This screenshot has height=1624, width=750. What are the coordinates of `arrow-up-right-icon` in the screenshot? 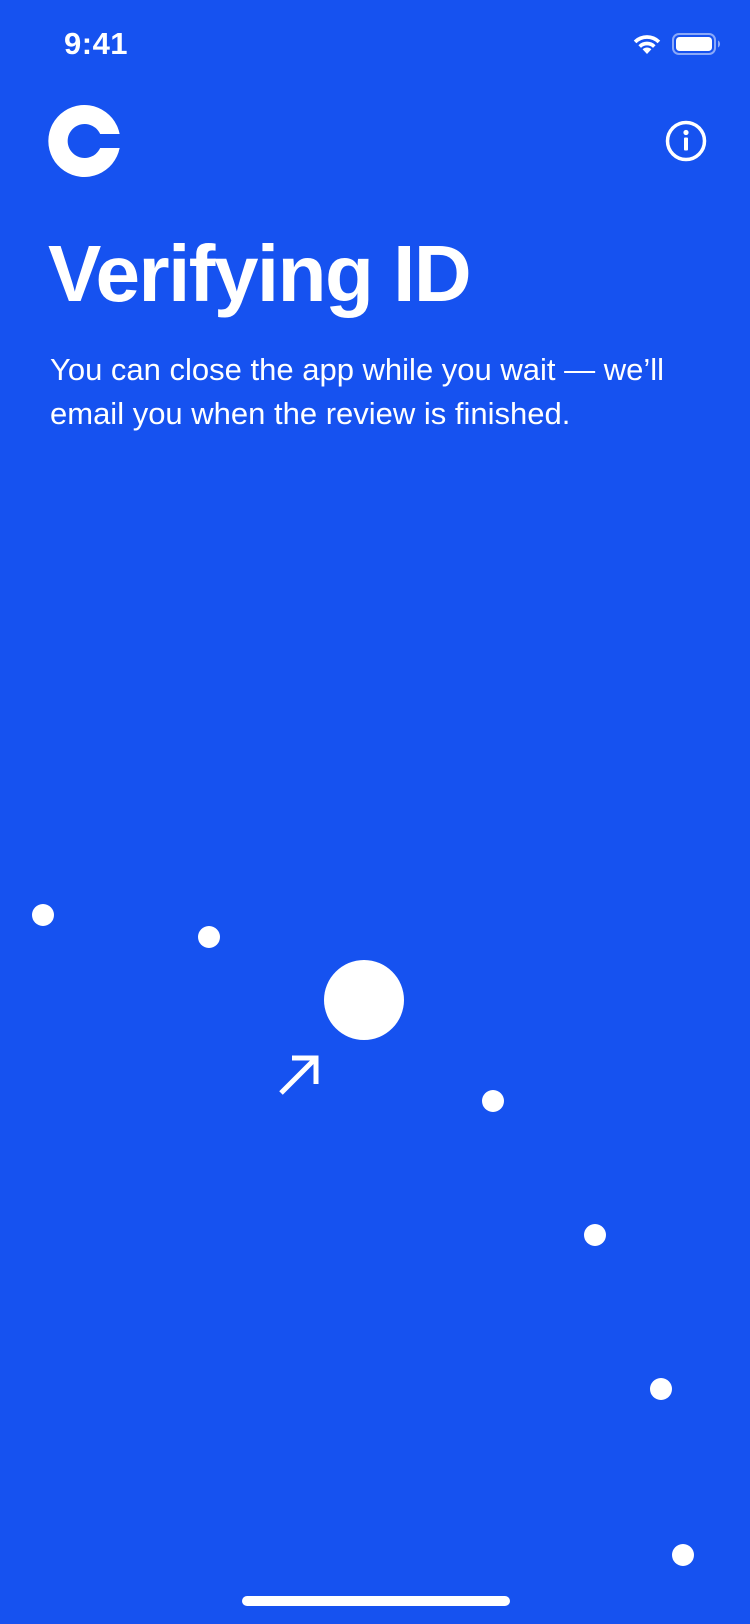 It's located at (299, 1075).